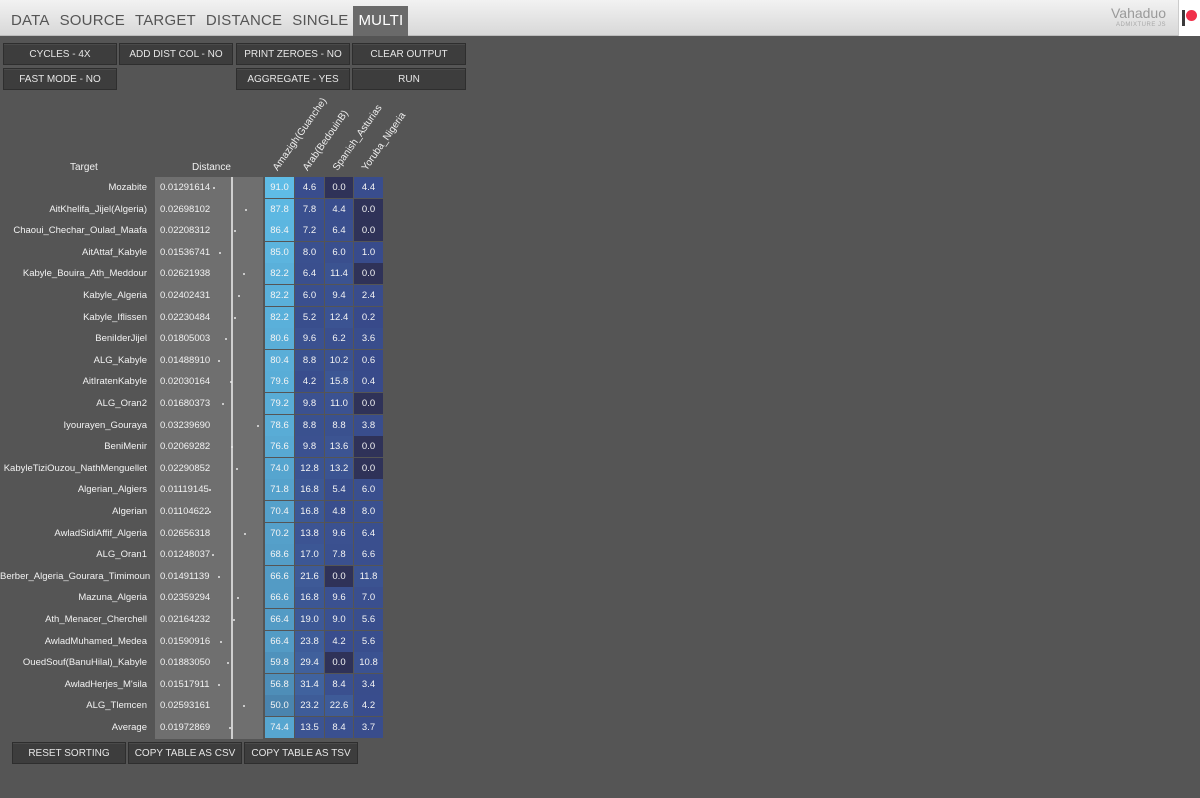 The width and height of the screenshot is (1200, 798). Describe the element at coordinates (80, 231) in the screenshot. I see `row-target: Chaoui_Chechar_Oulad_Maafa` at that location.